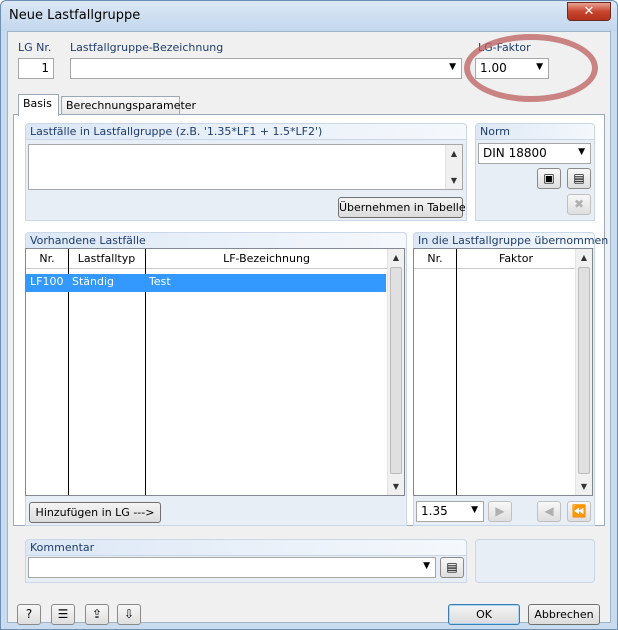  Describe the element at coordinates (232, 567) in the screenshot. I see `kommentar-combo: ▼` at that location.